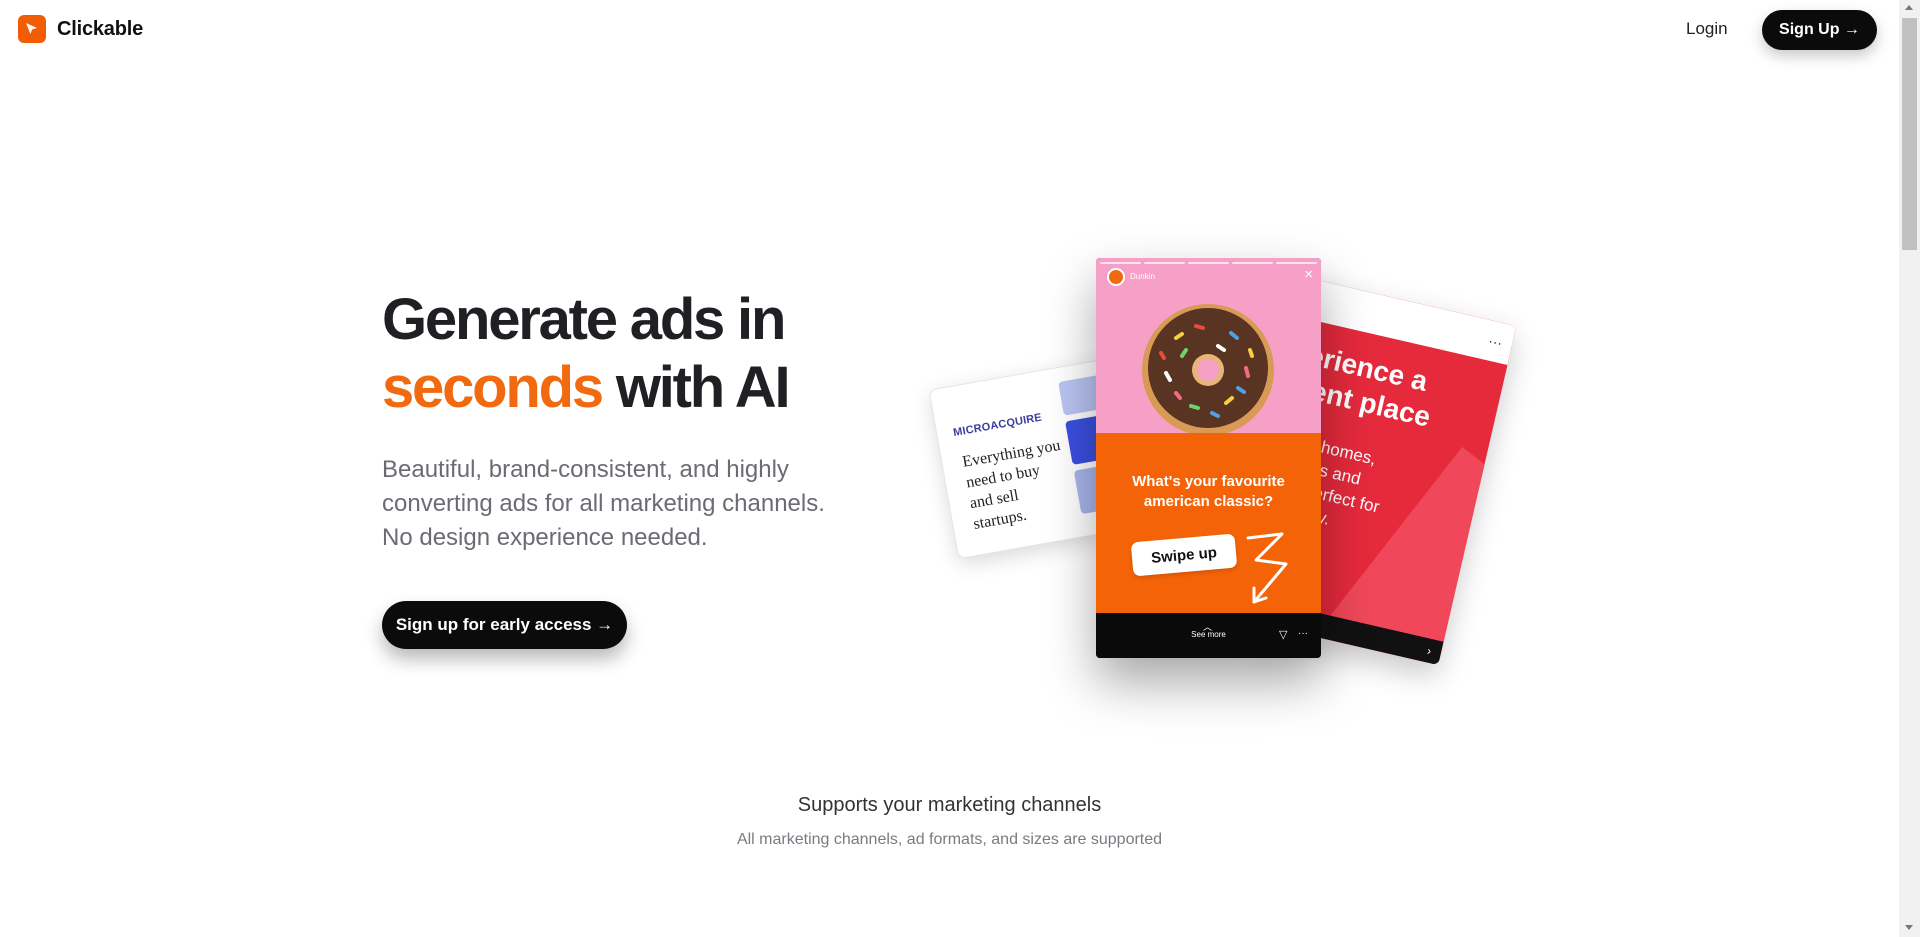  What do you see at coordinates (1142, 276) in the screenshot?
I see `account-name: Dunkin` at bounding box center [1142, 276].